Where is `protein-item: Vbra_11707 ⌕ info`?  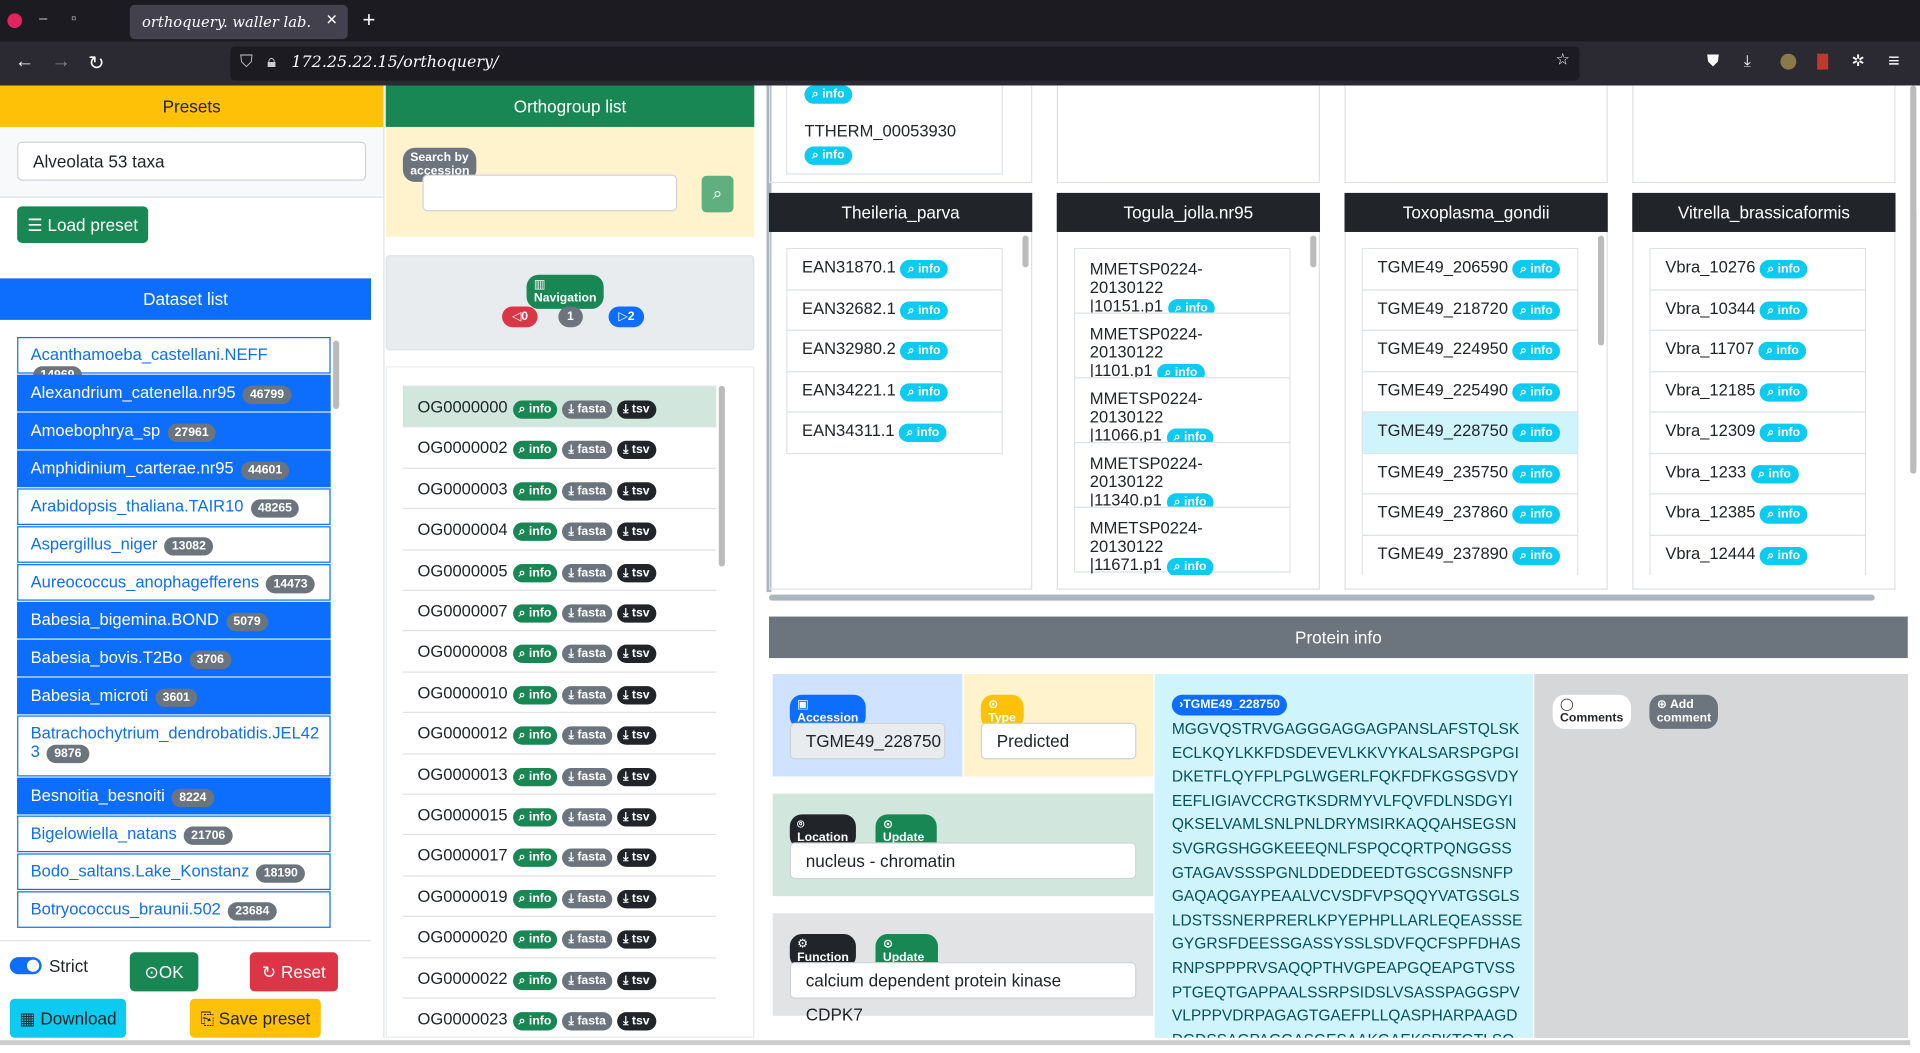
protein-item: Vbra_11707 ⌕ info is located at coordinates (1758, 350).